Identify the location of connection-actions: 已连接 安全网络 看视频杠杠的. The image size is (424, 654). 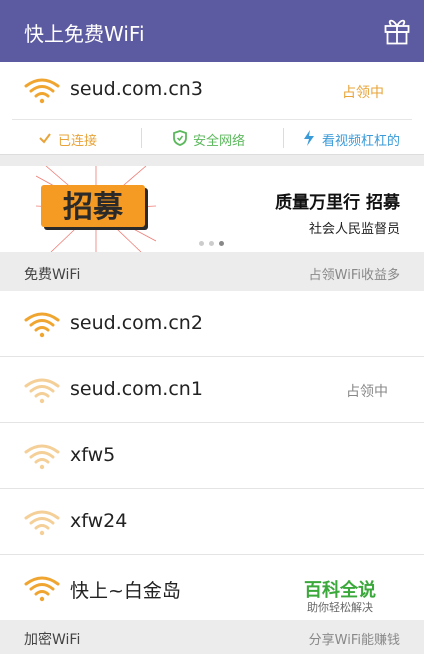
(212, 138).